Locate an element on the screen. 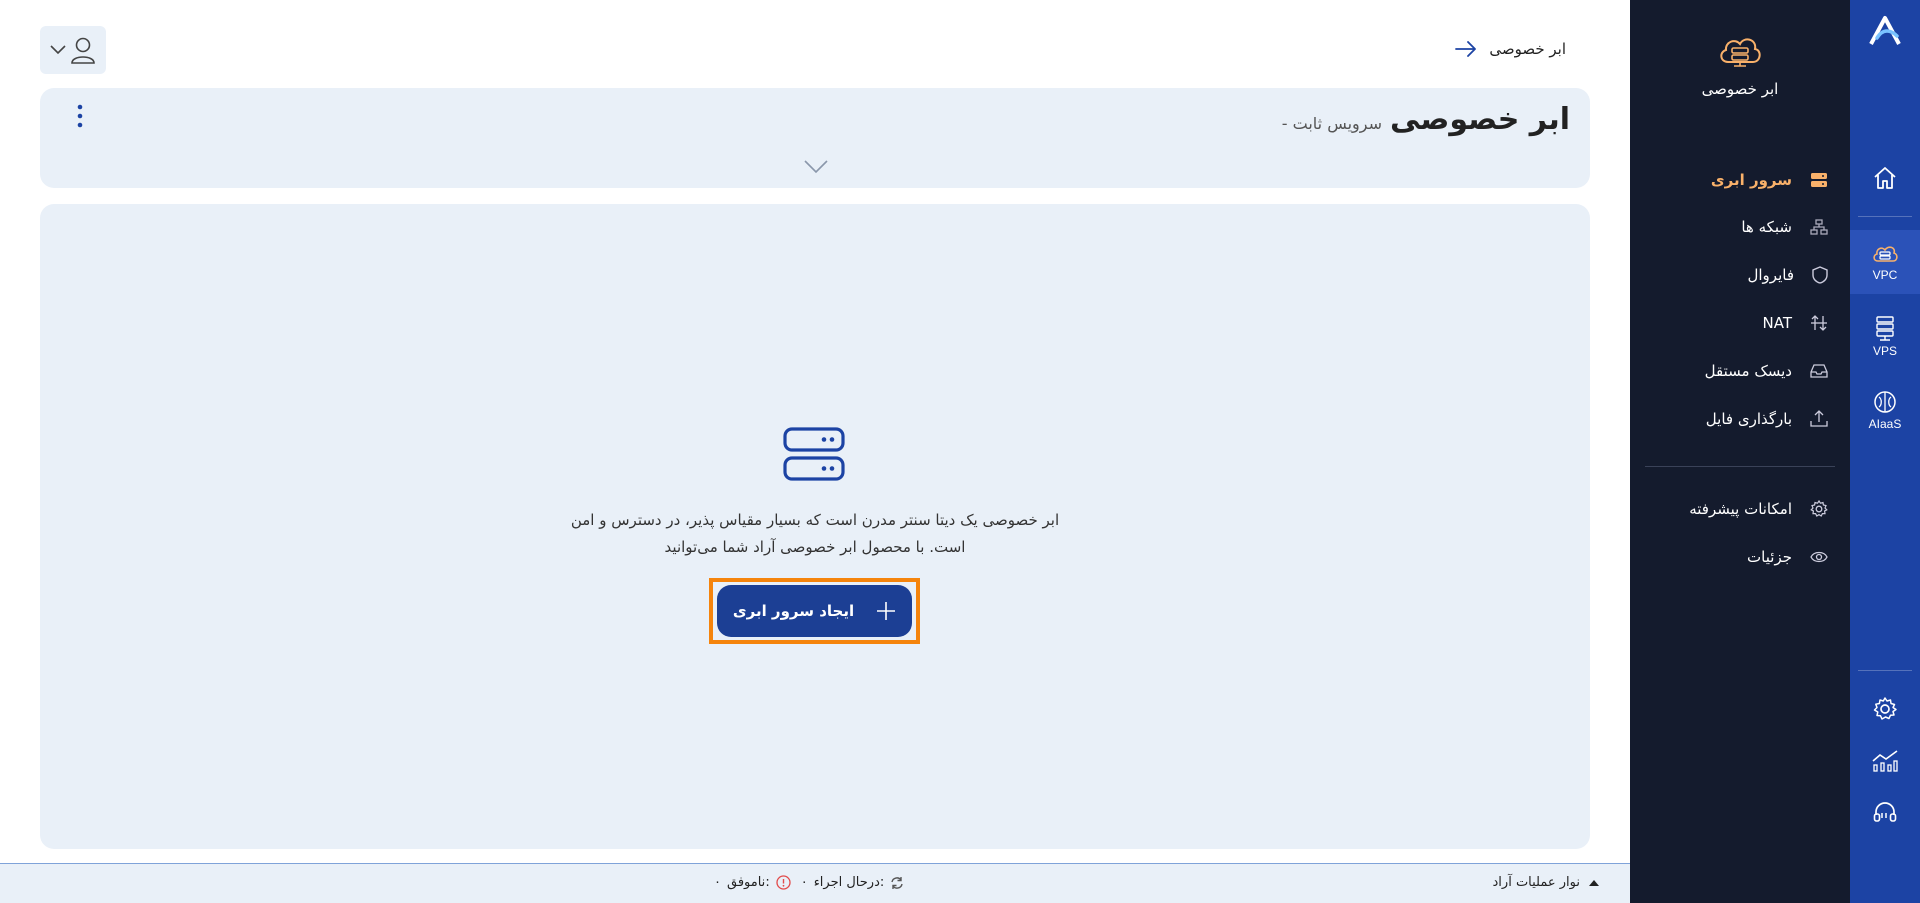  service-brand: ابر خصوصی is located at coordinates (1740, 65).